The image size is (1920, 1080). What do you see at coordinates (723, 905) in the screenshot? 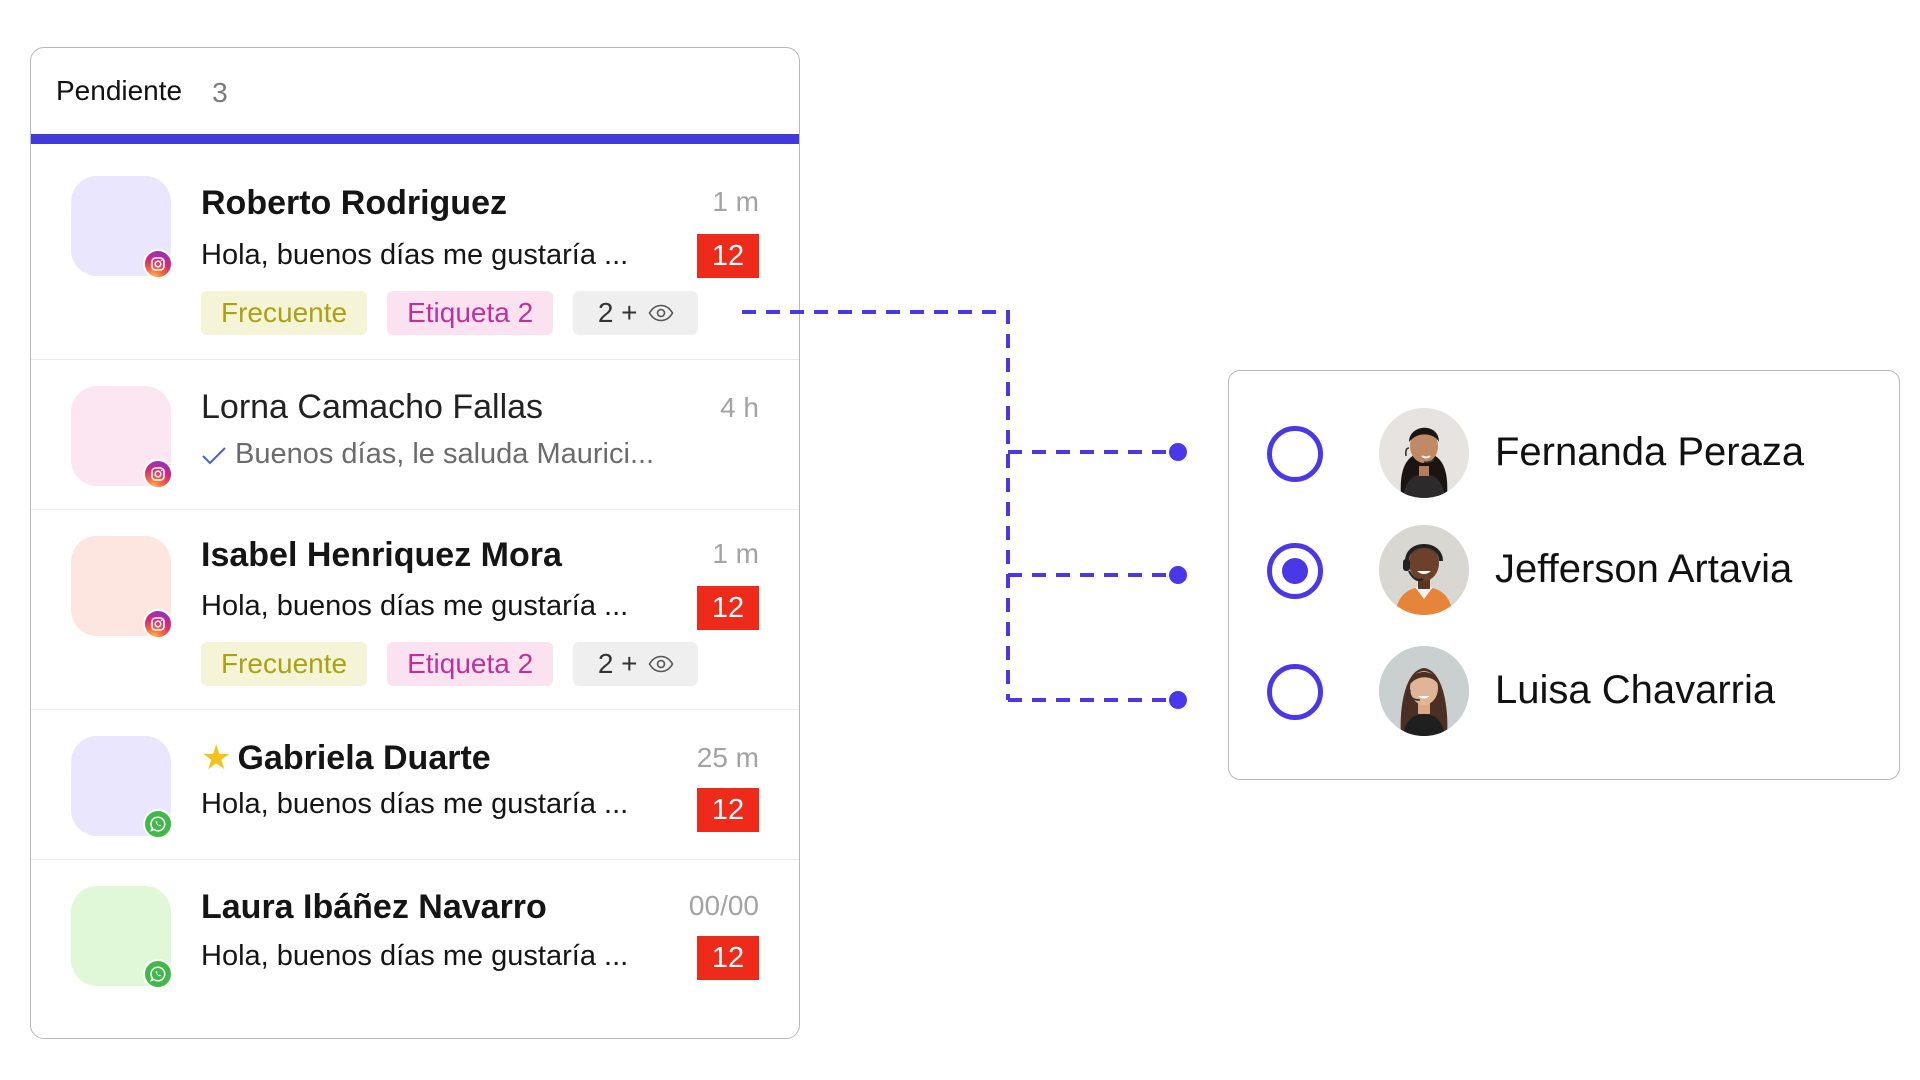
I see `message-time: 00/00` at bounding box center [723, 905].